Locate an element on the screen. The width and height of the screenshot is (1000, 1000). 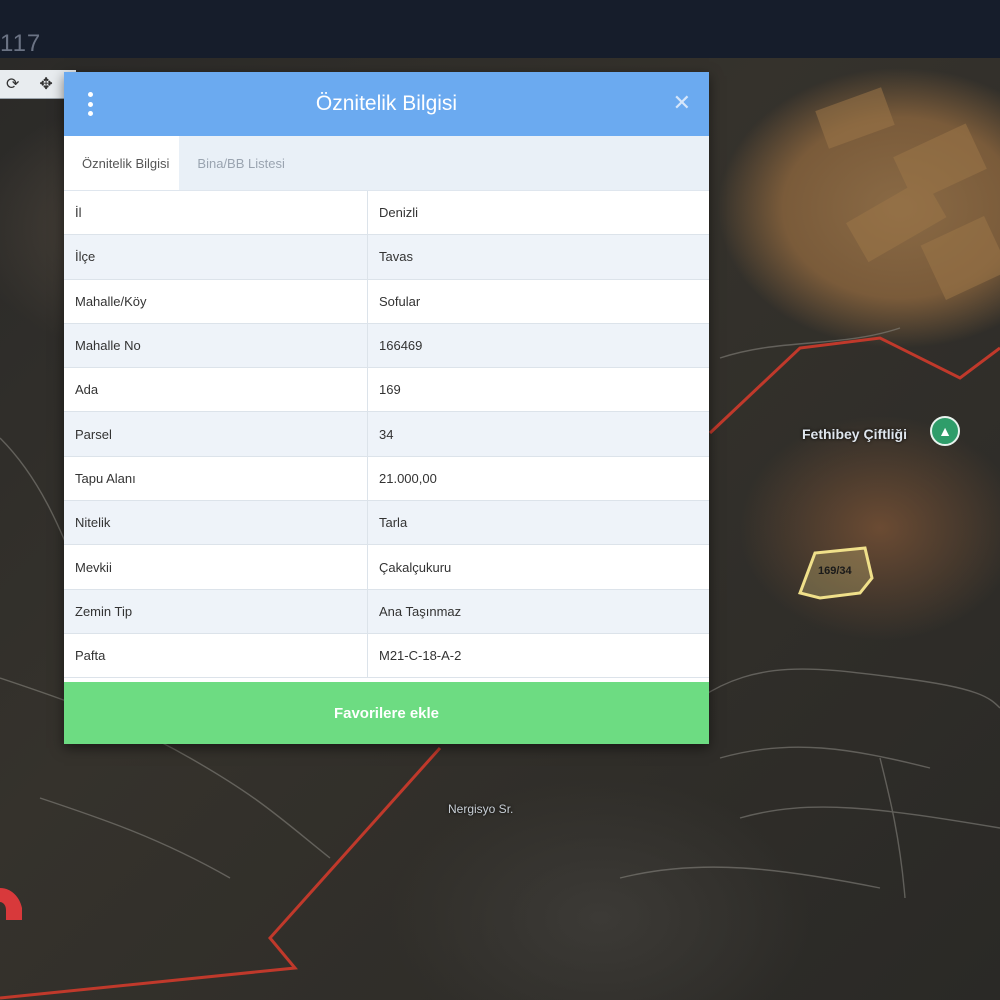
table-row: Ada 169 is located at coordinates (386, 390).